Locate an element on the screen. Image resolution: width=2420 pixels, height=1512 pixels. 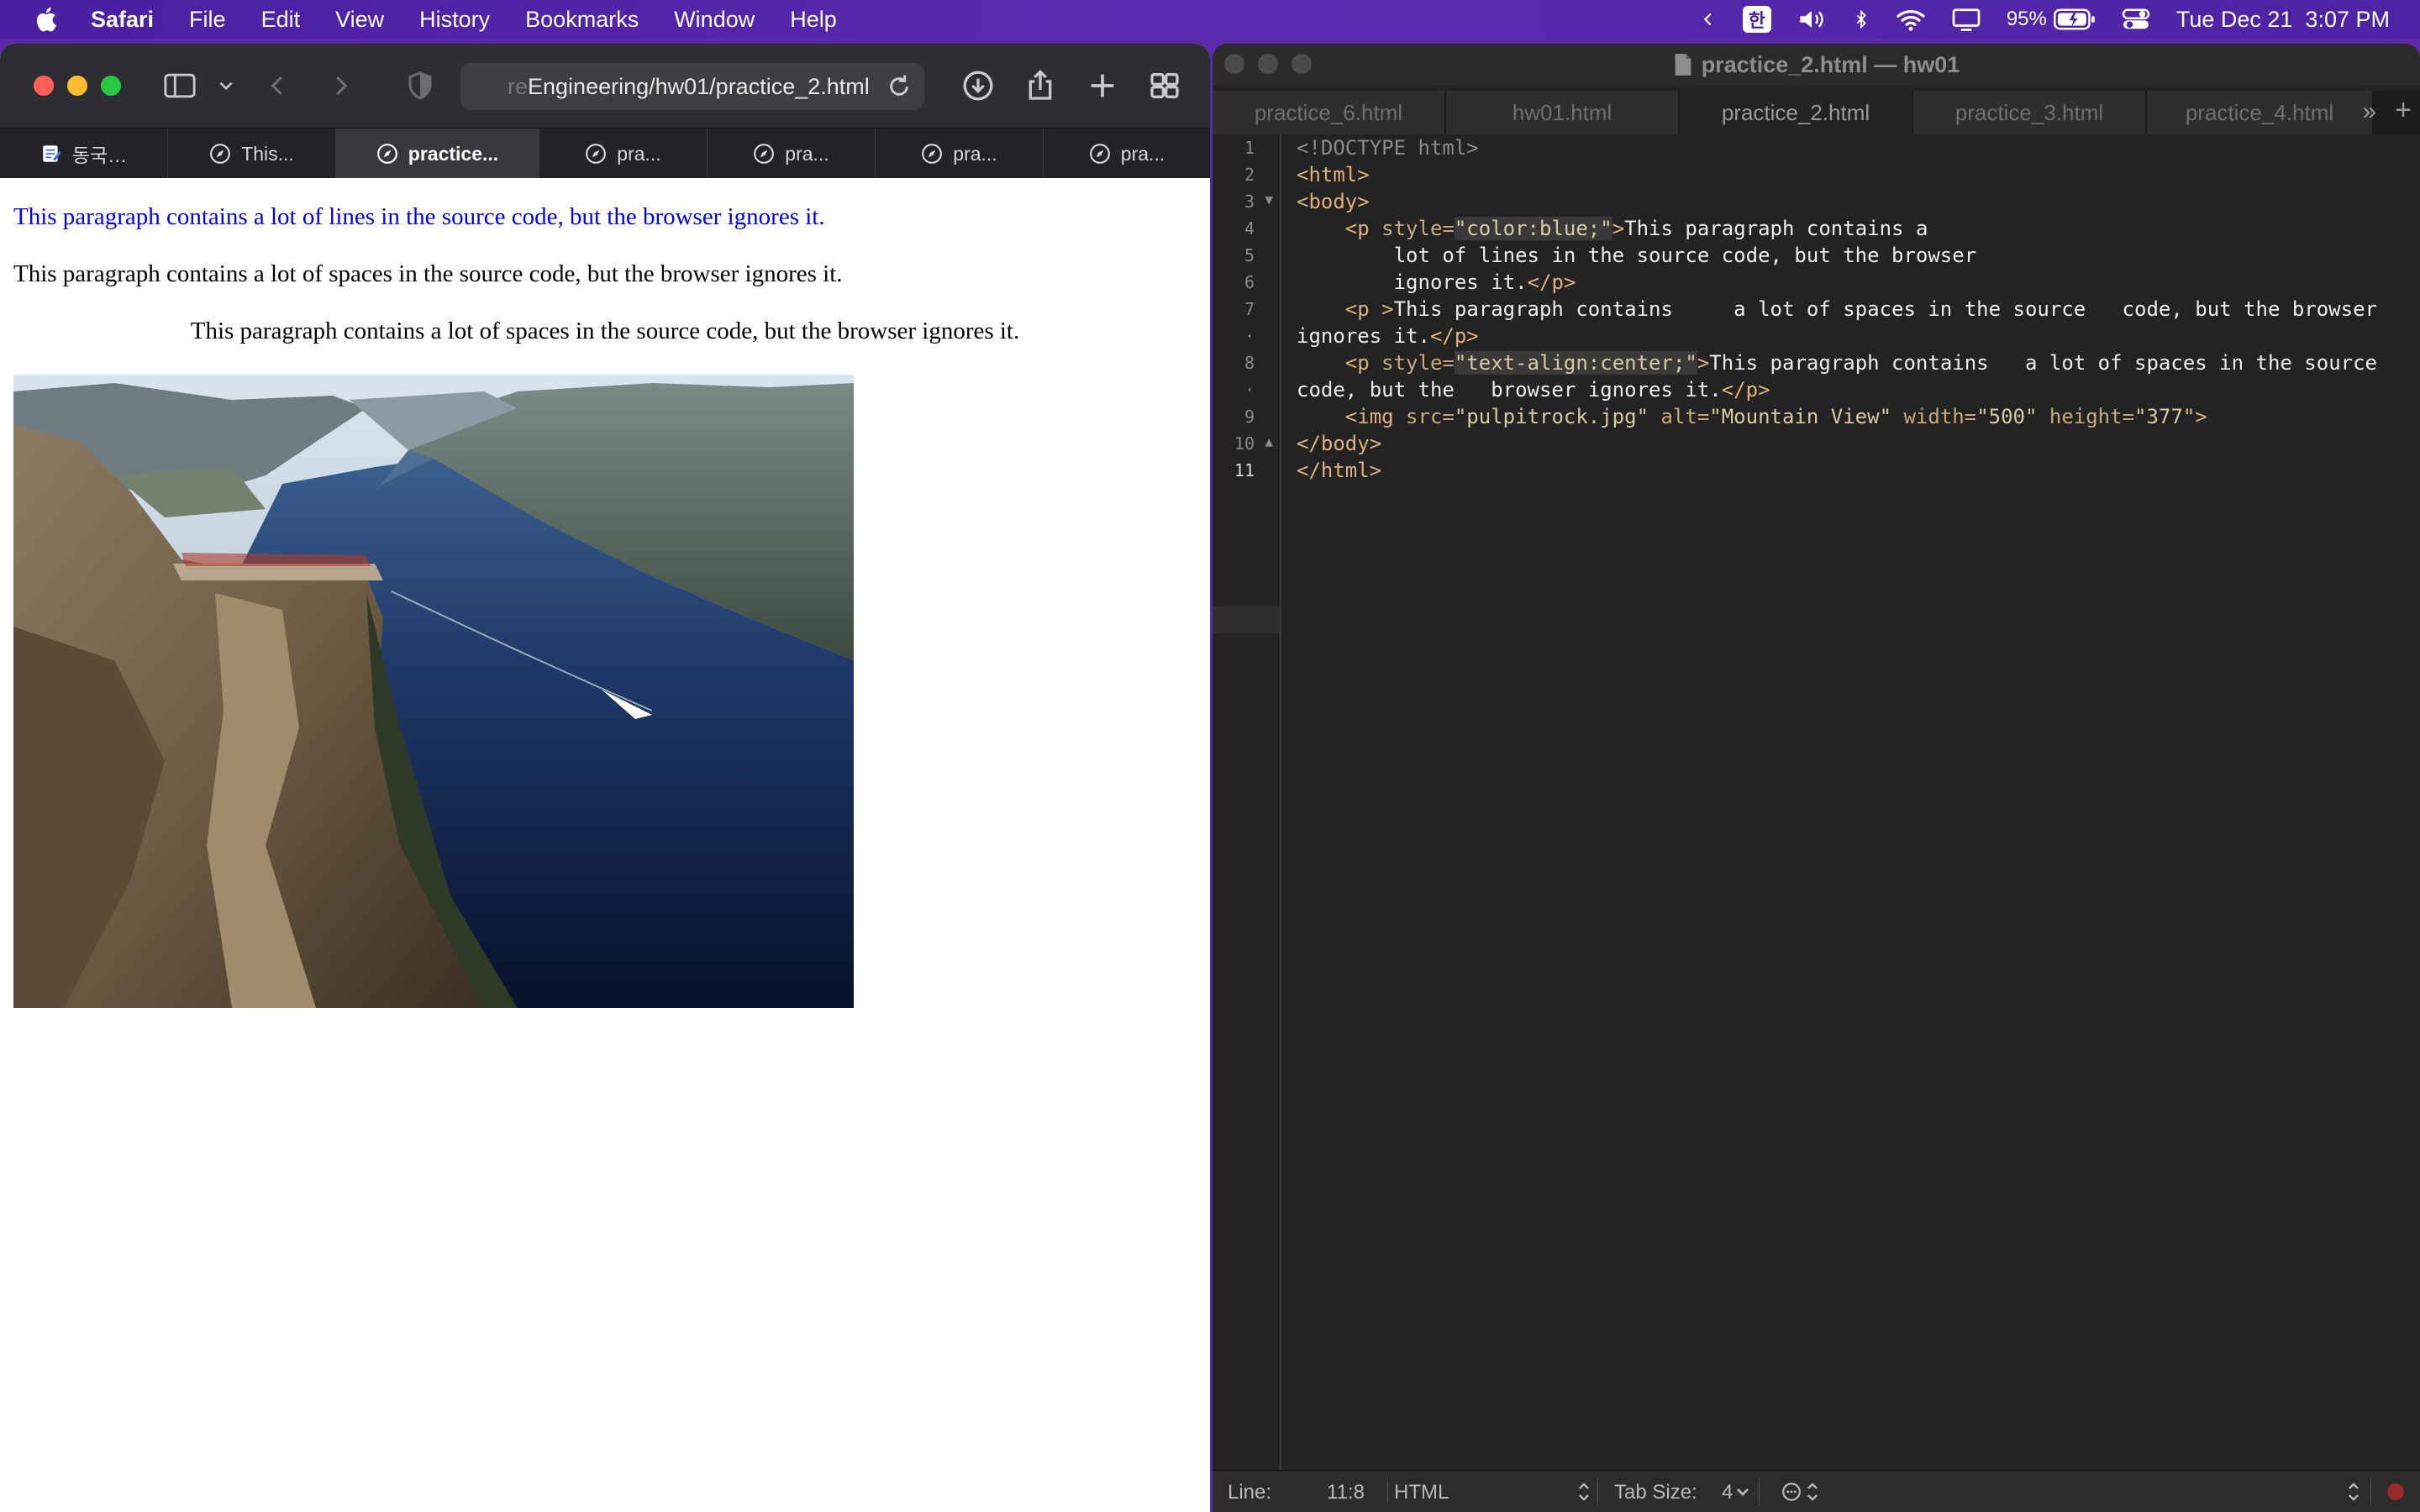
new-tab-icon is located at coordinates (1103, 85).